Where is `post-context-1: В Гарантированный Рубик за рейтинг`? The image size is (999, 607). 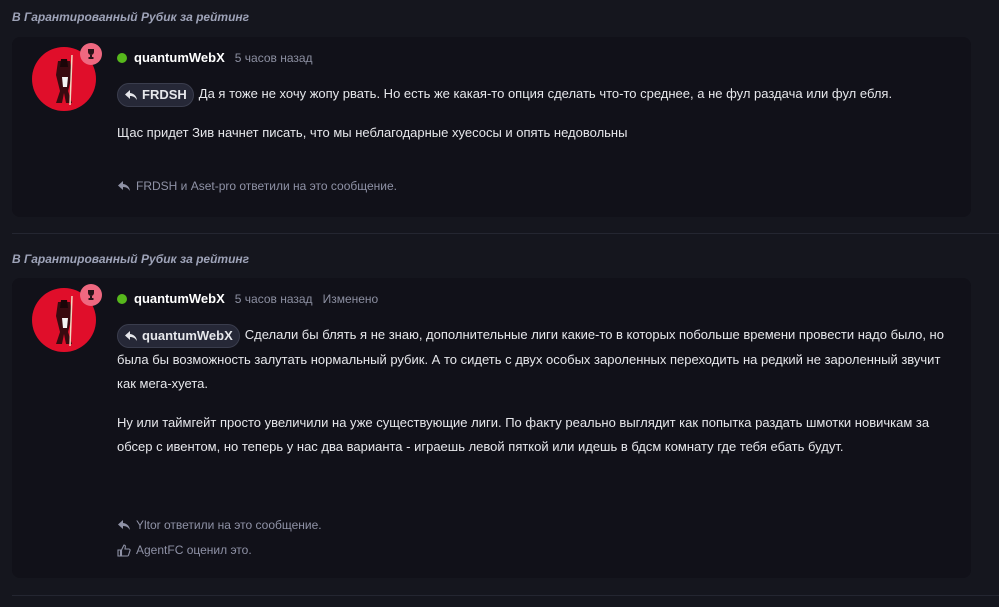
post-context-1: В Гарантированный Рубик за рейтинг is located at coordinates (130, 17).